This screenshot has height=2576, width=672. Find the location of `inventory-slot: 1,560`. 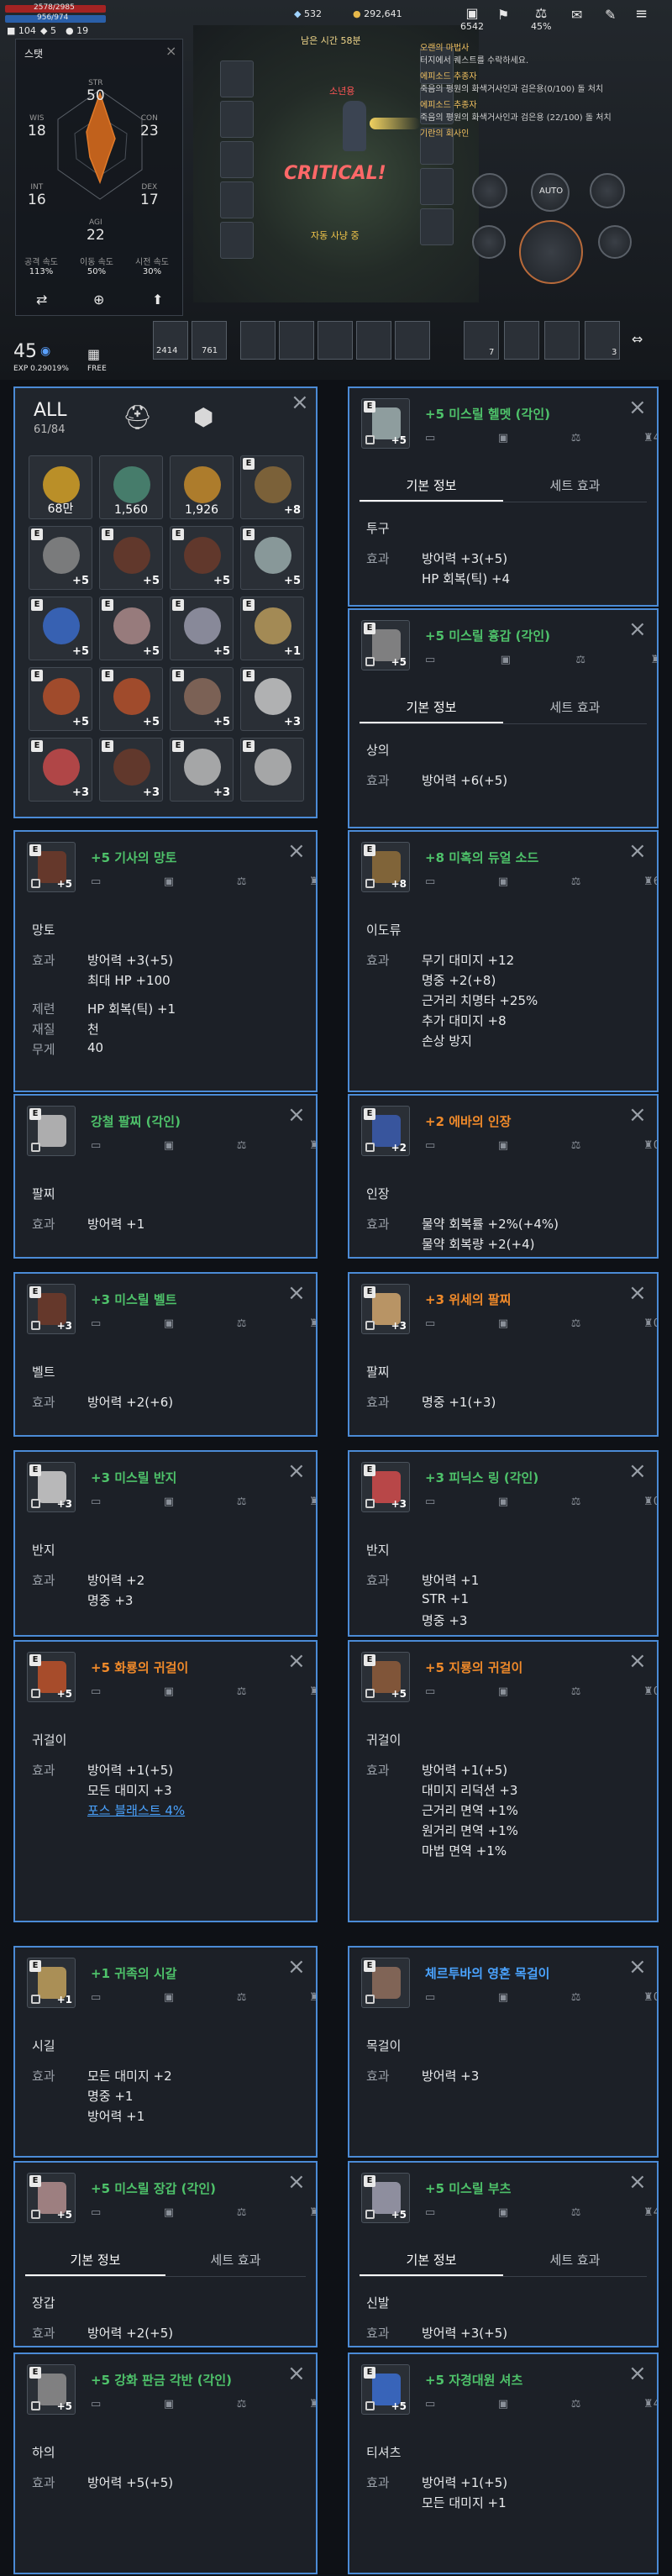

inventory-slot: 1,560 is located at coordinates (131, 487).